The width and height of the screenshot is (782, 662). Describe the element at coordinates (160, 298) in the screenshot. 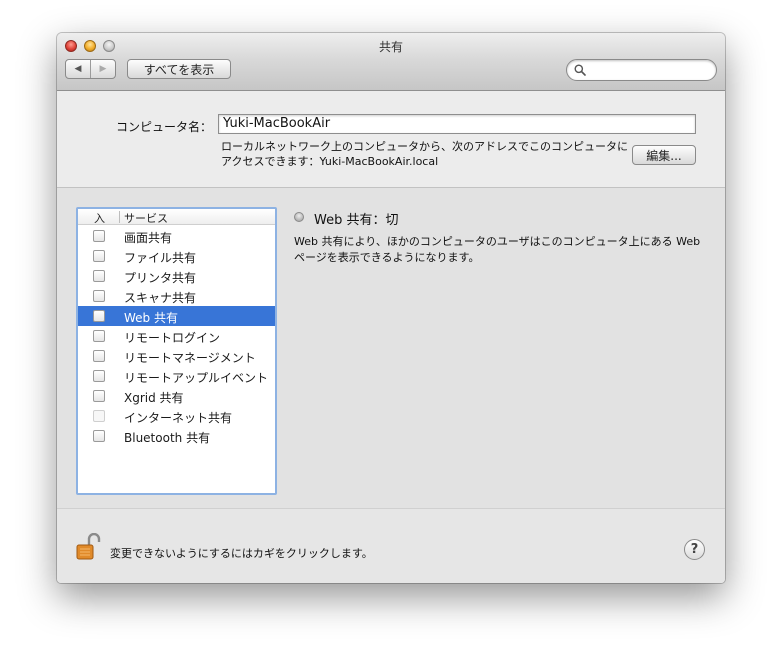

I see `service-label: スキャナ共有` at that location.